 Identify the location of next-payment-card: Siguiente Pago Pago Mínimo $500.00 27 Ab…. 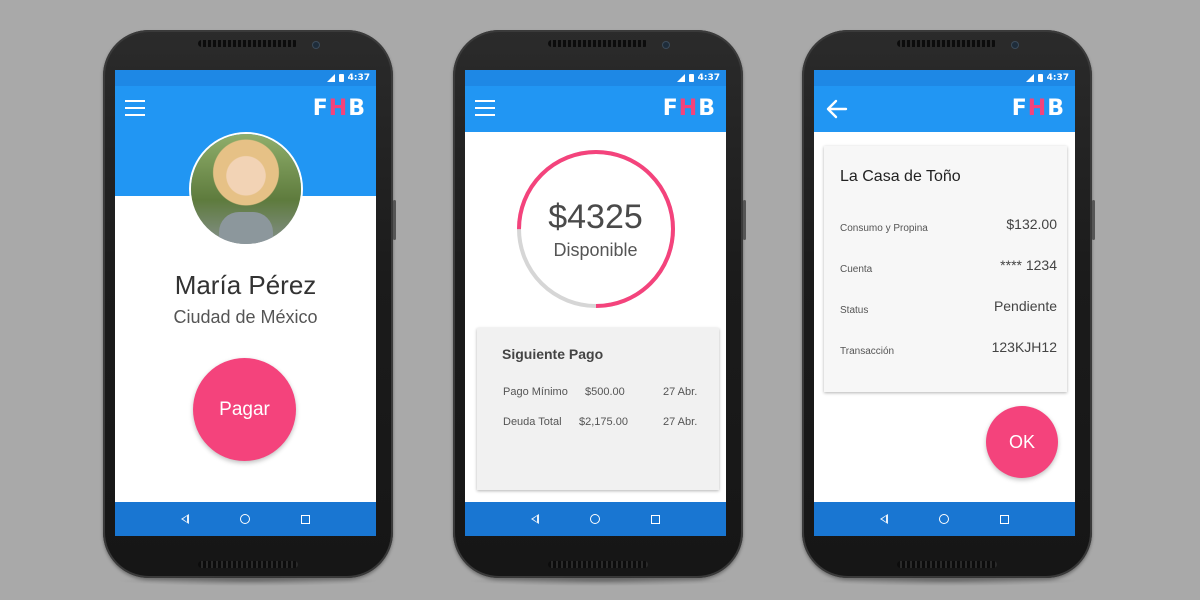
(598, 409).